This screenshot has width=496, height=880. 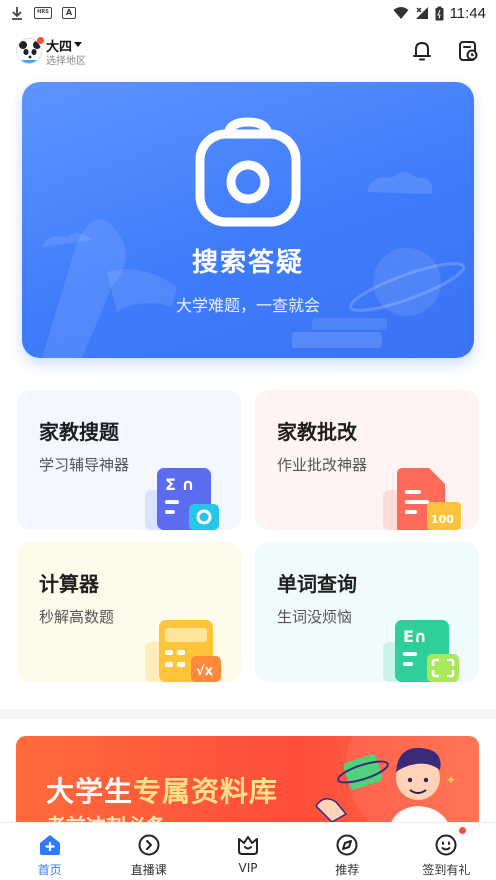 What do you see at coordinates (180, 484) in the screenshot?
I see `svg-text: Σ ∩` at bounding box center [180, 484].